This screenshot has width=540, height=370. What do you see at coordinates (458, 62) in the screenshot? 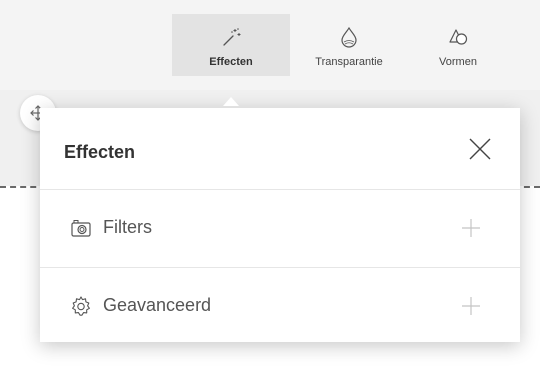
I see `tab-vormen-label: Vormen` at bounding box center [458, 62].